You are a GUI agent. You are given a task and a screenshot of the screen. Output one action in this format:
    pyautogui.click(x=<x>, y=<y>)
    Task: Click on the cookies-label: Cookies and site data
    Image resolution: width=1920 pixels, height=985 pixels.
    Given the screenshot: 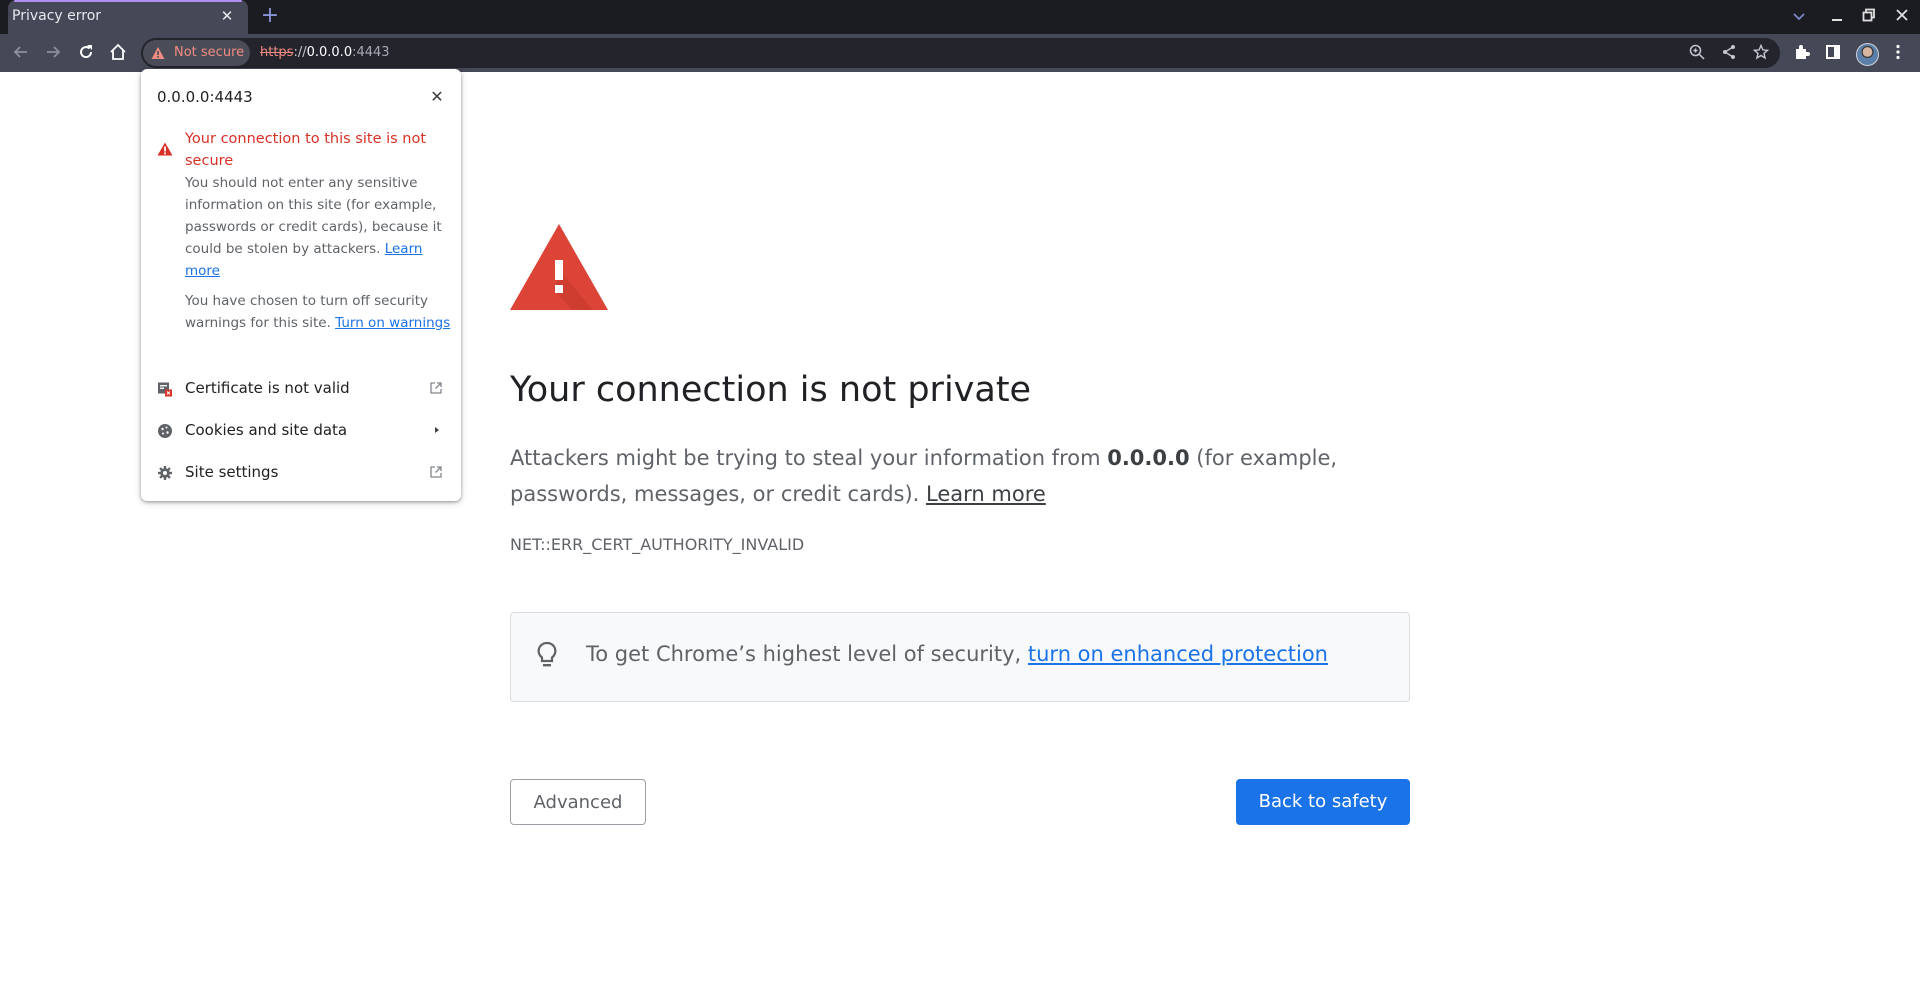 What is the action you would take?
    pyautogui.click(x=266, y=430)
    